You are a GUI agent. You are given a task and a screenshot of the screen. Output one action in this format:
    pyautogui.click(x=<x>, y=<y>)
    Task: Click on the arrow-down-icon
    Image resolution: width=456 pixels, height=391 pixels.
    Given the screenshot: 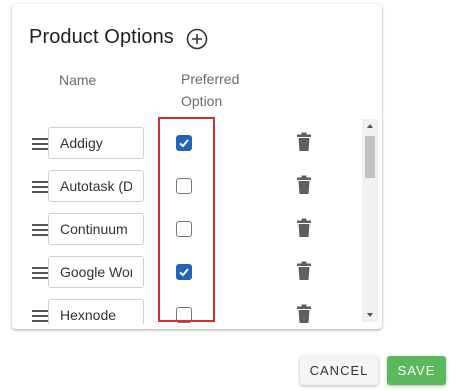 What is the action you would take?
    pyautogui.click(x=370, y=315)
    